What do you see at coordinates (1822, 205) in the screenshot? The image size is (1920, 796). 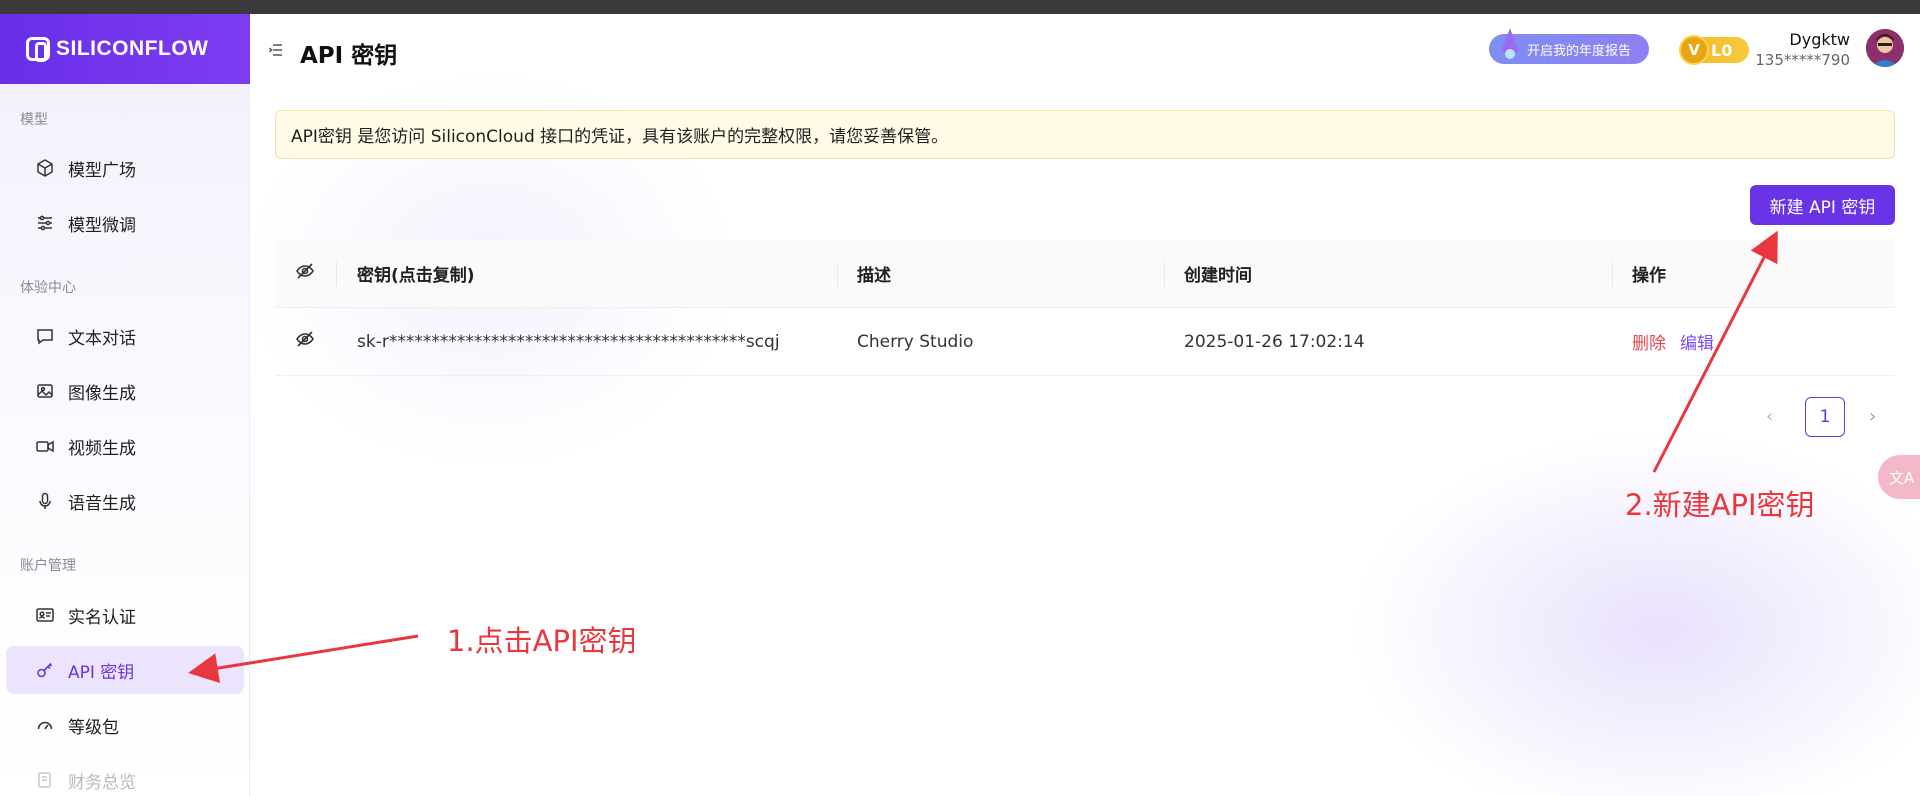 I see `new-api-key-button: 新建 API 密钥` at bounding box center [1822, 205].